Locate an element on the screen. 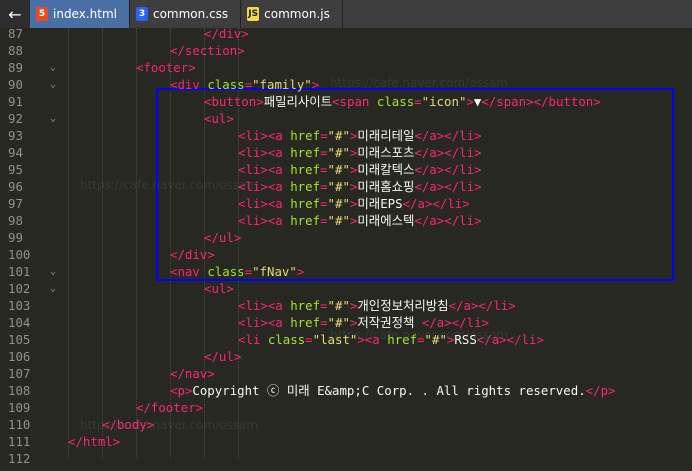 The height and width of the screenshot is (471, 692). code-line: </html> is located at coordinates (94, 441).